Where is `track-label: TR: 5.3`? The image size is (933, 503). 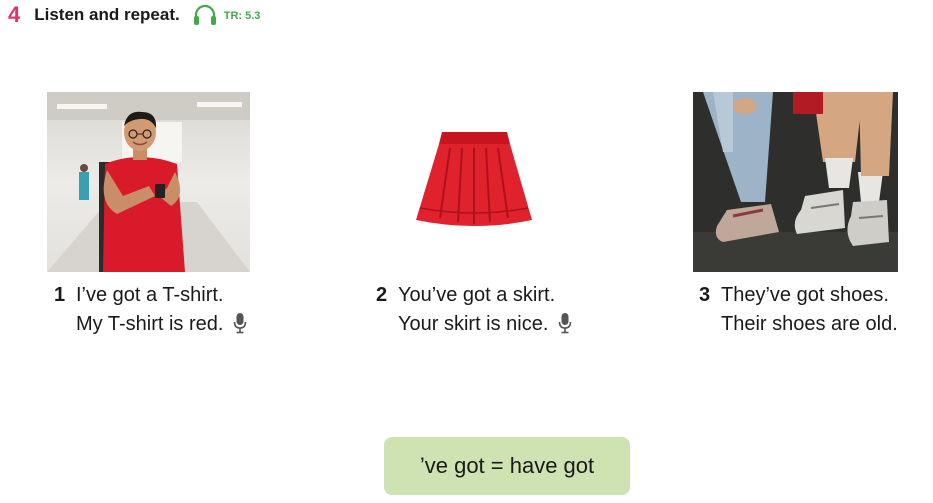 track-label: TR: 5.3 is located at coordinates (242, 16).